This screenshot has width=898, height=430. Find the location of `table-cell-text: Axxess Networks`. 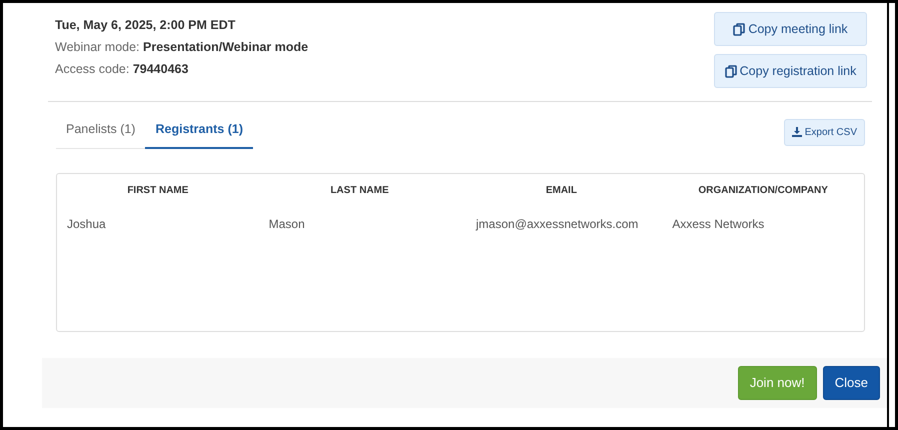

table-cell-text: Axxess Networks is located at coordinates (718, 224).